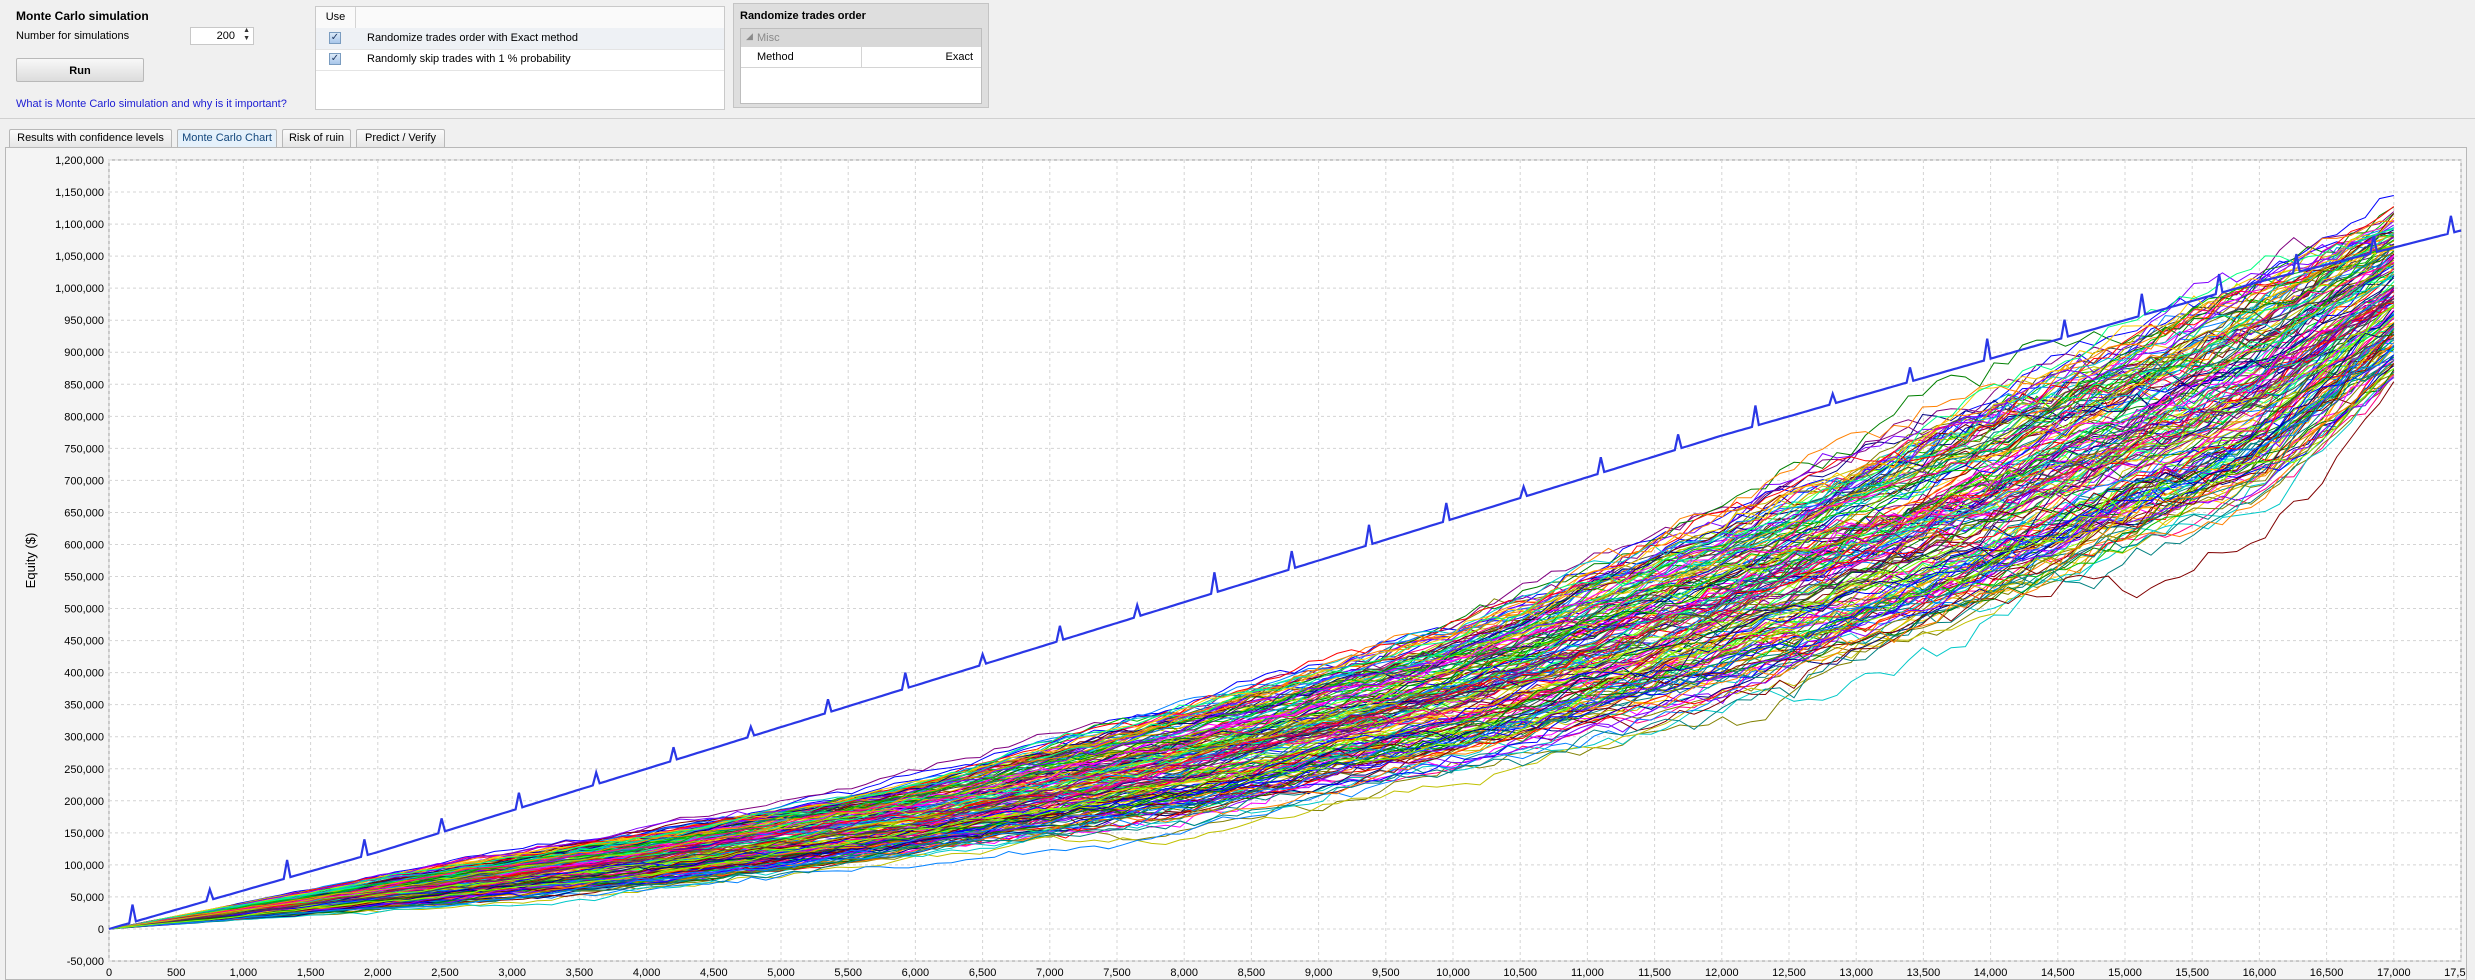 This screenshot has width=2475, height=980. Describe the element at coordinates (79, 161) in the screenshot. I see `y-tick-label: 1,200,000` at that location.